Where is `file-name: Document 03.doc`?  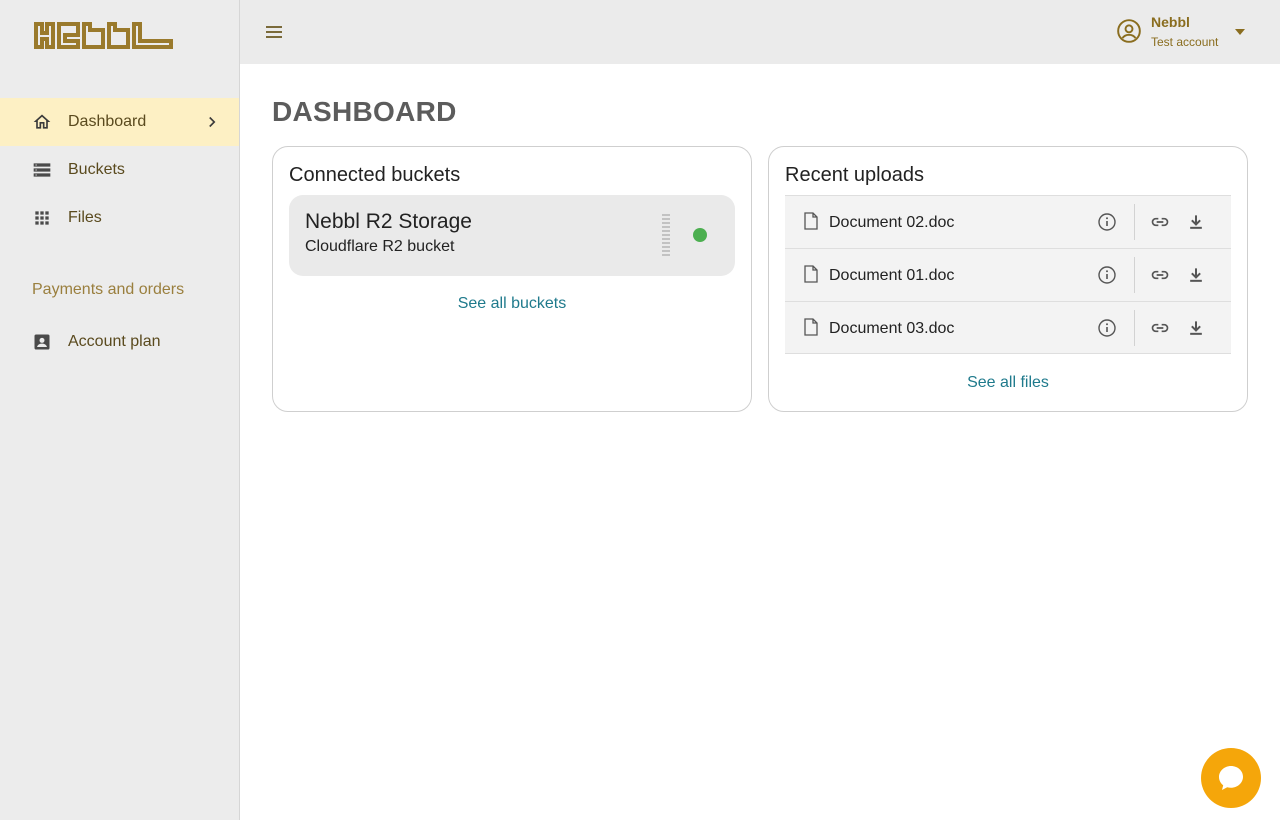 file-name: Document 03.doc is located at coordinates (892, 328).